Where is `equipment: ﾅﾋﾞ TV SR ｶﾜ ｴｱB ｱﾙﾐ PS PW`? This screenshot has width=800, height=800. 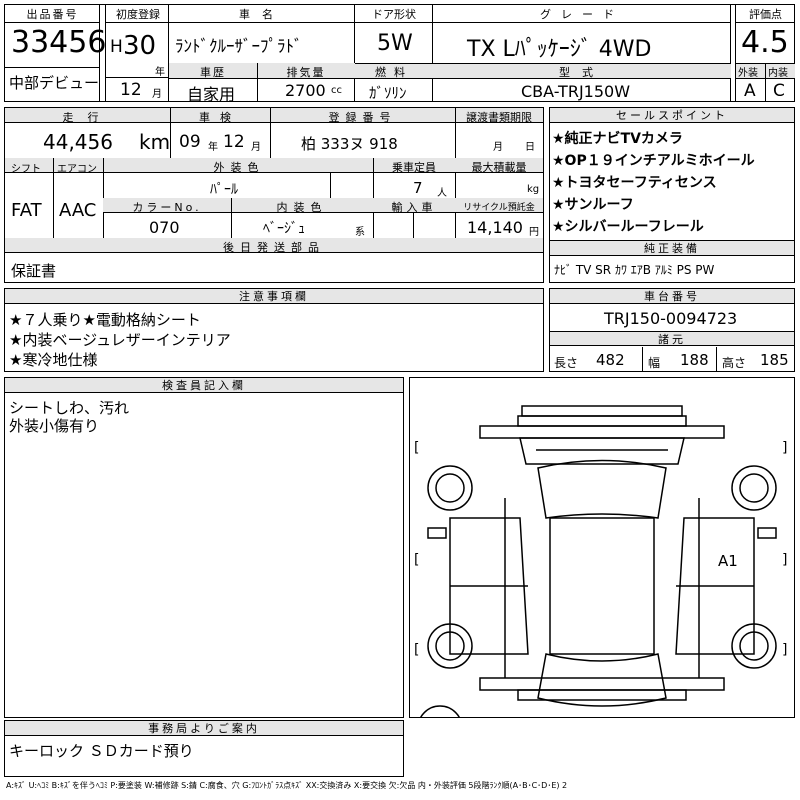 equipment: ﾅﾋﾞ TV SR ｶﾜ ｴｱB ｱﾙﾐ PS PW is located at coordinates (634, 270).